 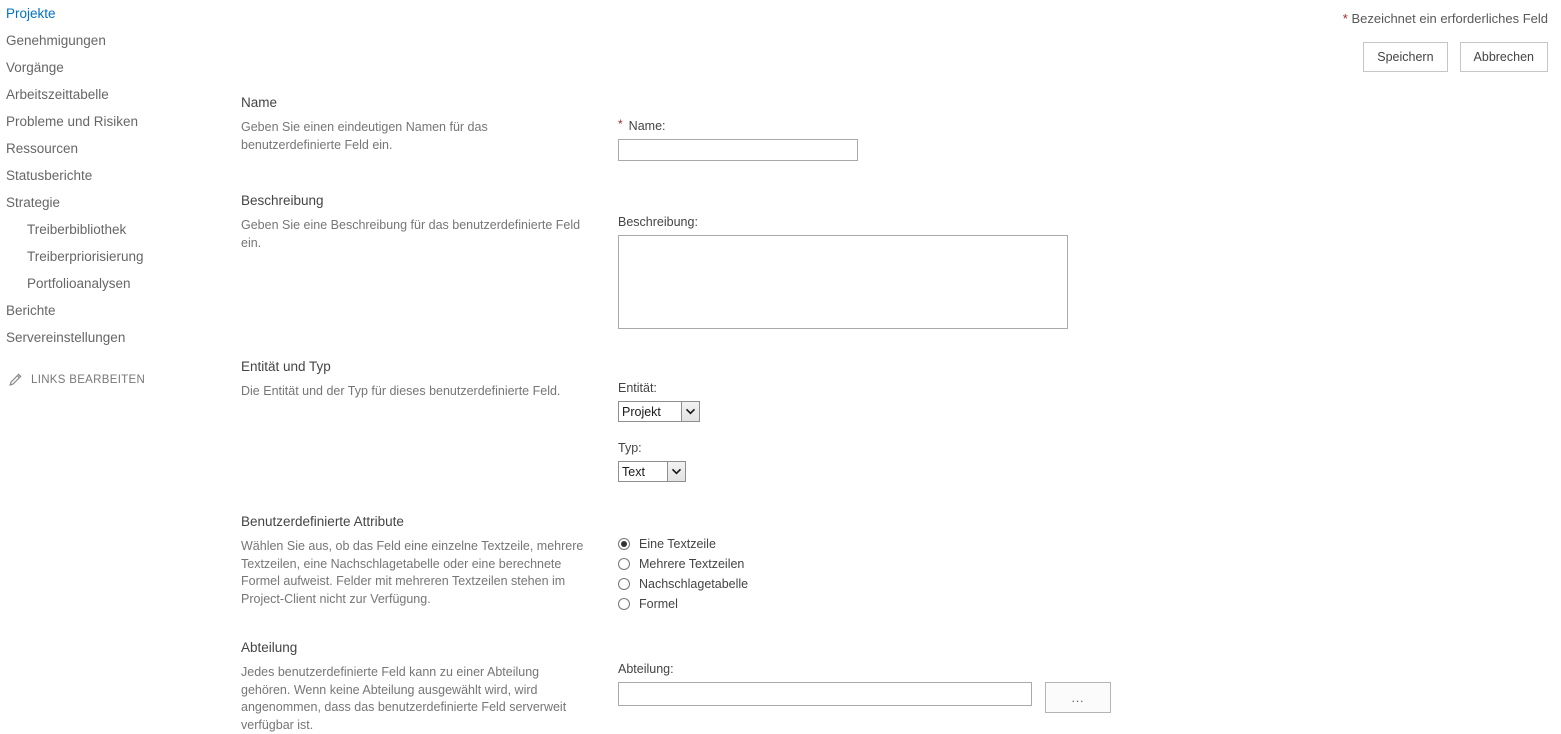 I want to click on name-field-label: * Name:, so click(x=738, y=125).